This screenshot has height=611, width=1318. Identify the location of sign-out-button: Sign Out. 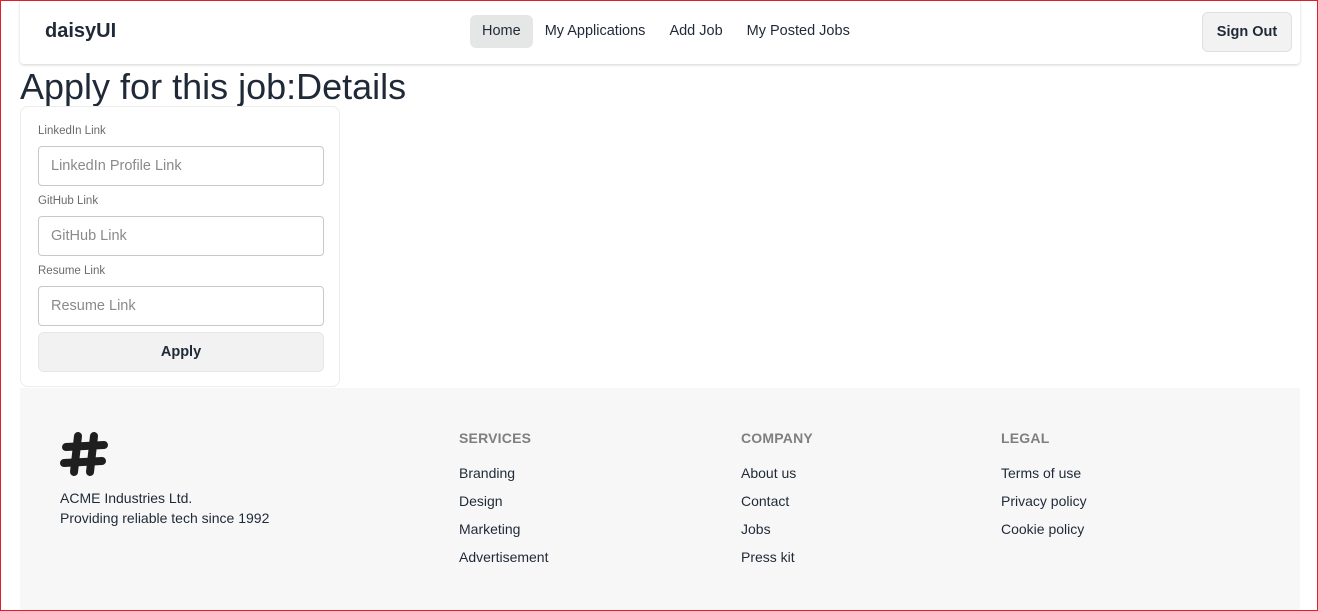
(1247, 32).